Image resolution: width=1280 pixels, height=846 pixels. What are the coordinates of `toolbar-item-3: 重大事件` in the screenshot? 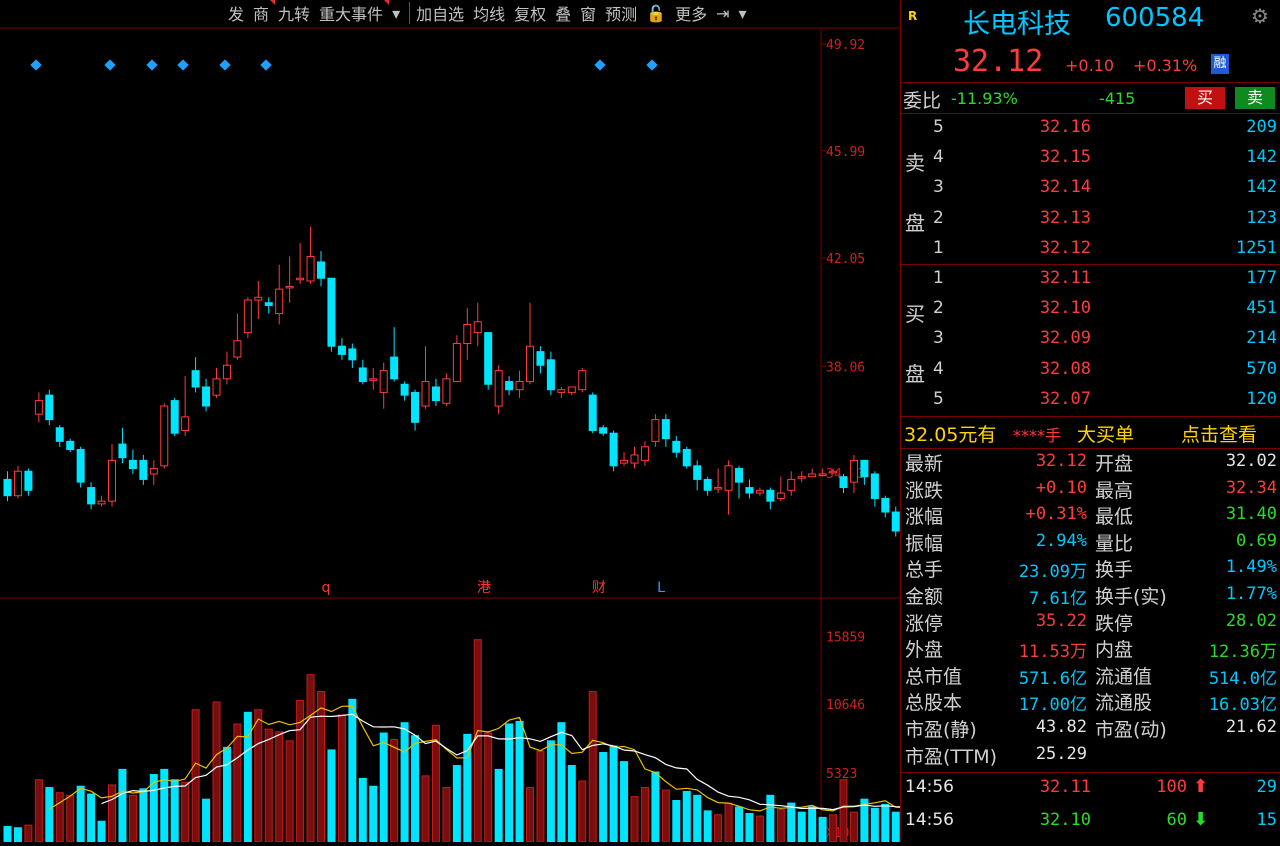 It's located at (354, 12).